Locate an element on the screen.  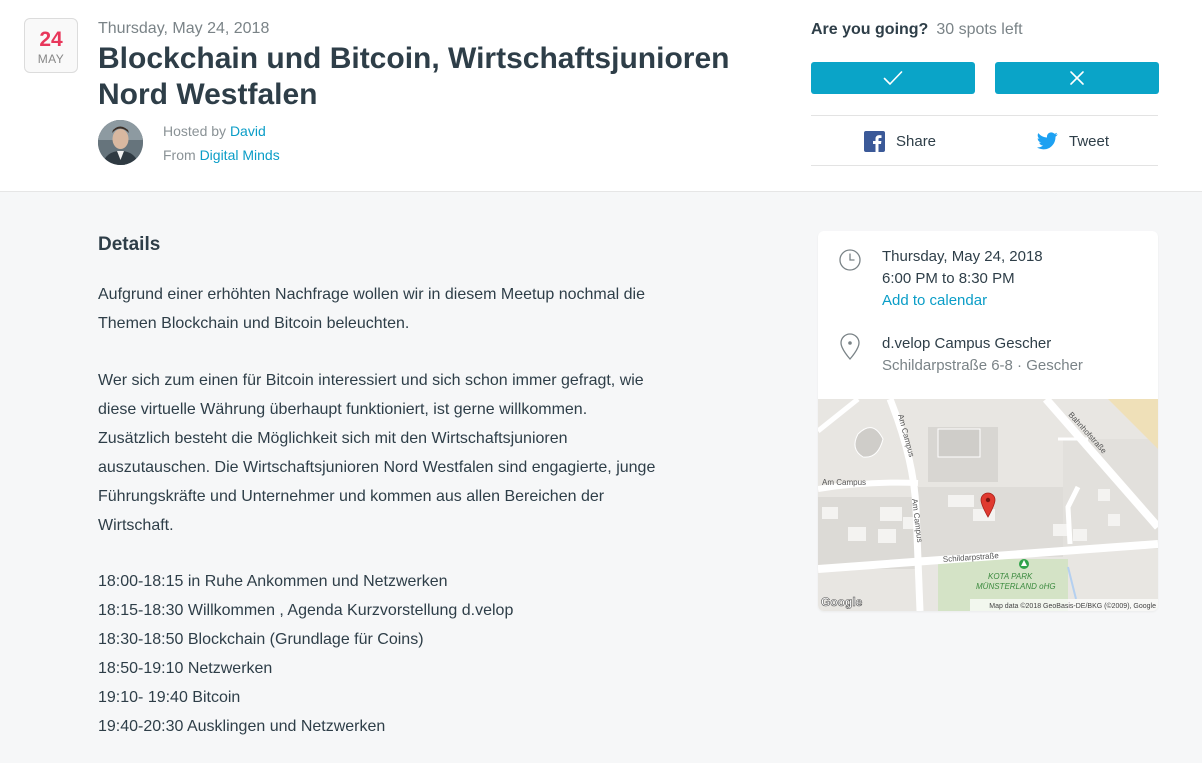
map-poi-line2: MÜNSTERLAND oHG is located at coordinates (1016, 586).